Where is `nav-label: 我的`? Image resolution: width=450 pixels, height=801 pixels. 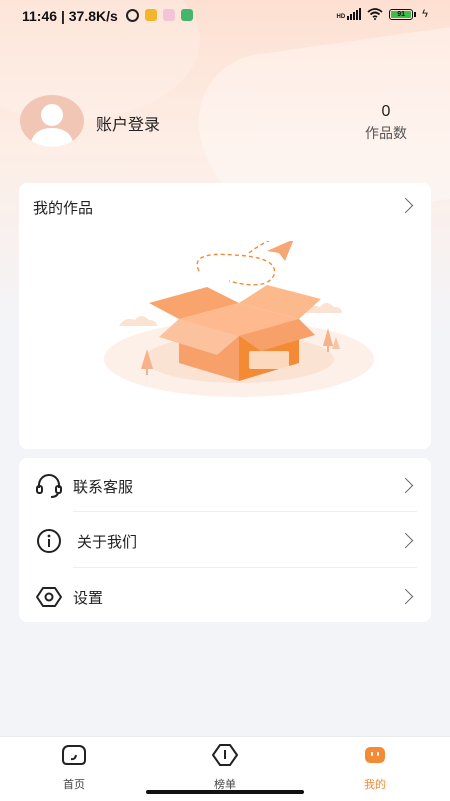 nav-label: 我的 is located at coordinates (375, 785).